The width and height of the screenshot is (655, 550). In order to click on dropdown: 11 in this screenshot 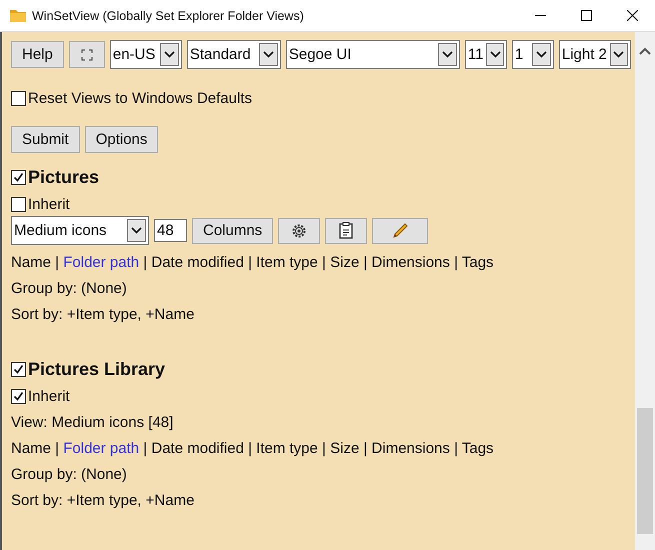, I will do `click(485, 54)`.